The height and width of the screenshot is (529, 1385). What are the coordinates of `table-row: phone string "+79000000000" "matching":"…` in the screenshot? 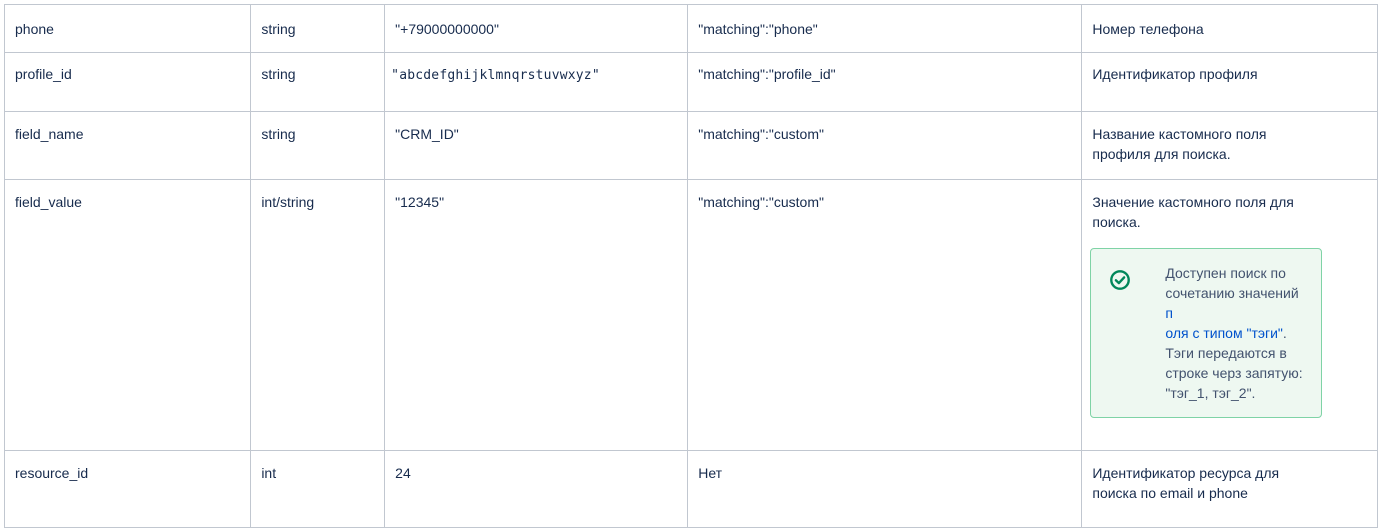 It's located at (690, 28).